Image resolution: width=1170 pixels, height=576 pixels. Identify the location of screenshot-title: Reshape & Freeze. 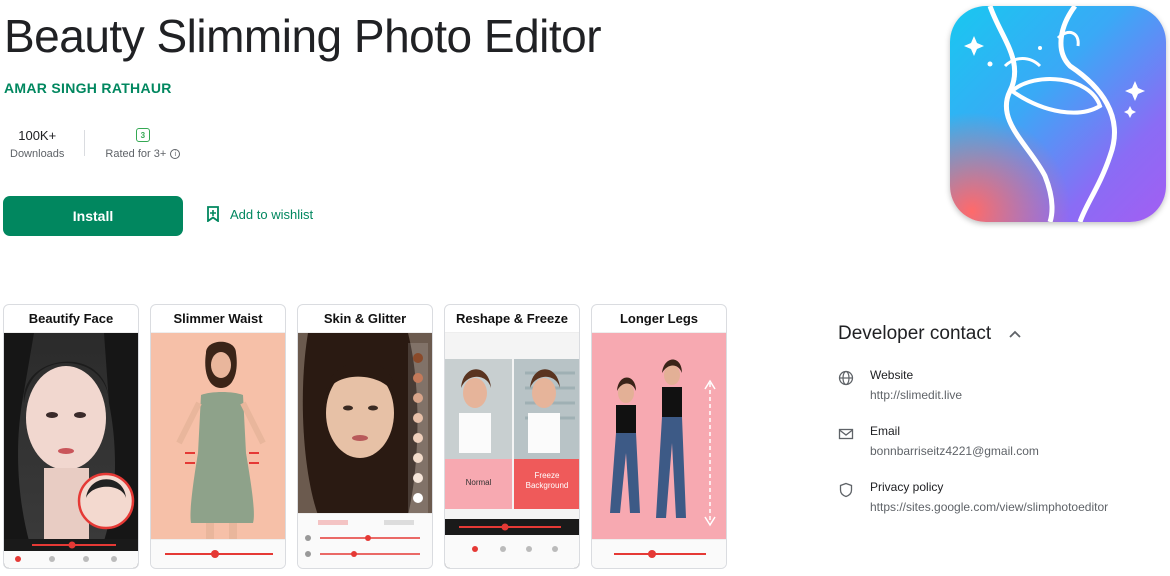
(512, 319).